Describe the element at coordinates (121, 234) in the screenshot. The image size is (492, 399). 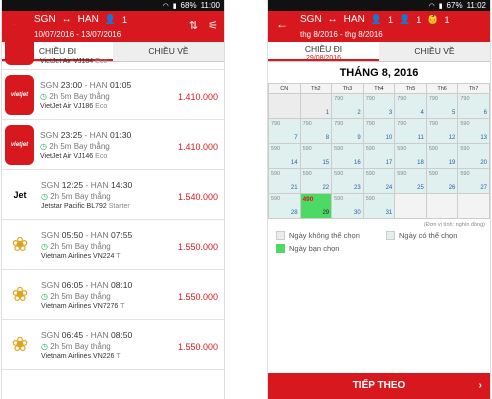
I see `arrival-time: 07:55` at that location.